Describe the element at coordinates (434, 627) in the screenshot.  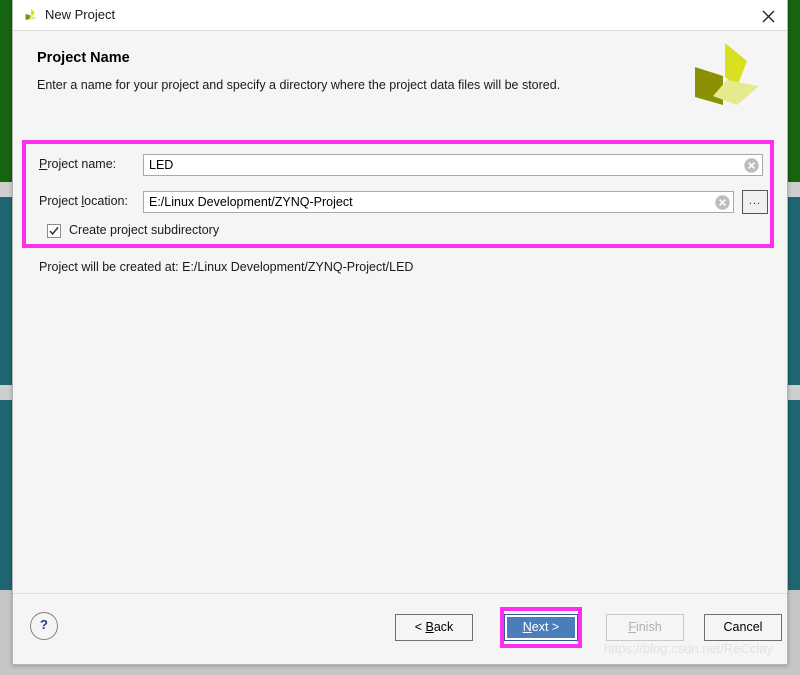
I see `back-button: < Back` at that location.